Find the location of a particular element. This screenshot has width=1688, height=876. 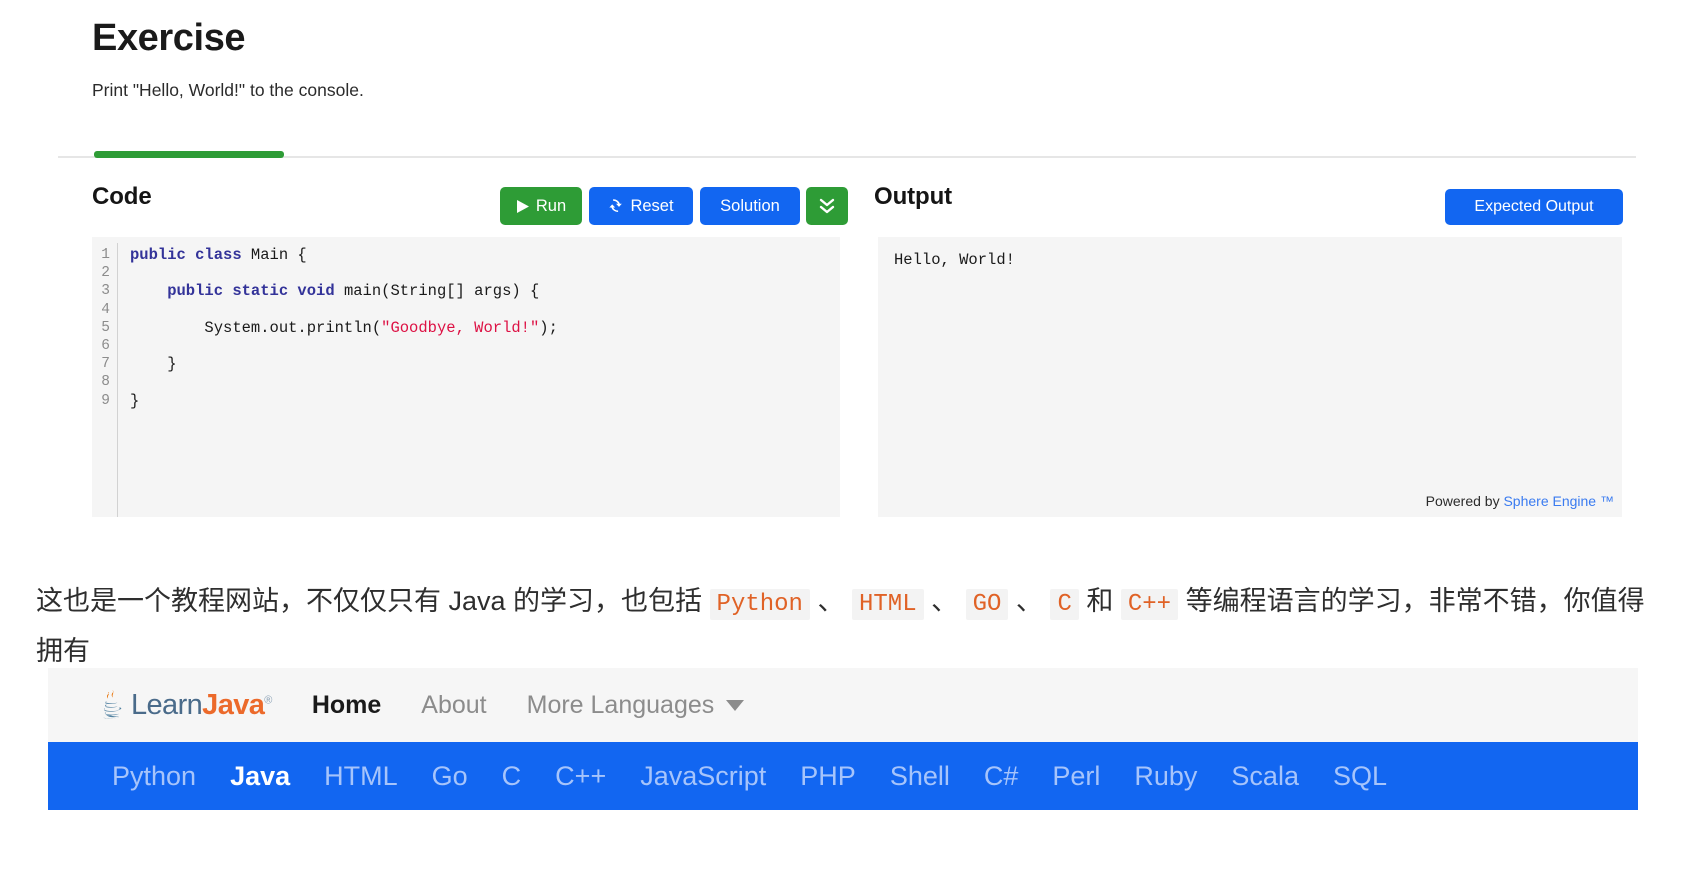

nav-link-home: Home is located at coordinates (346, 705).